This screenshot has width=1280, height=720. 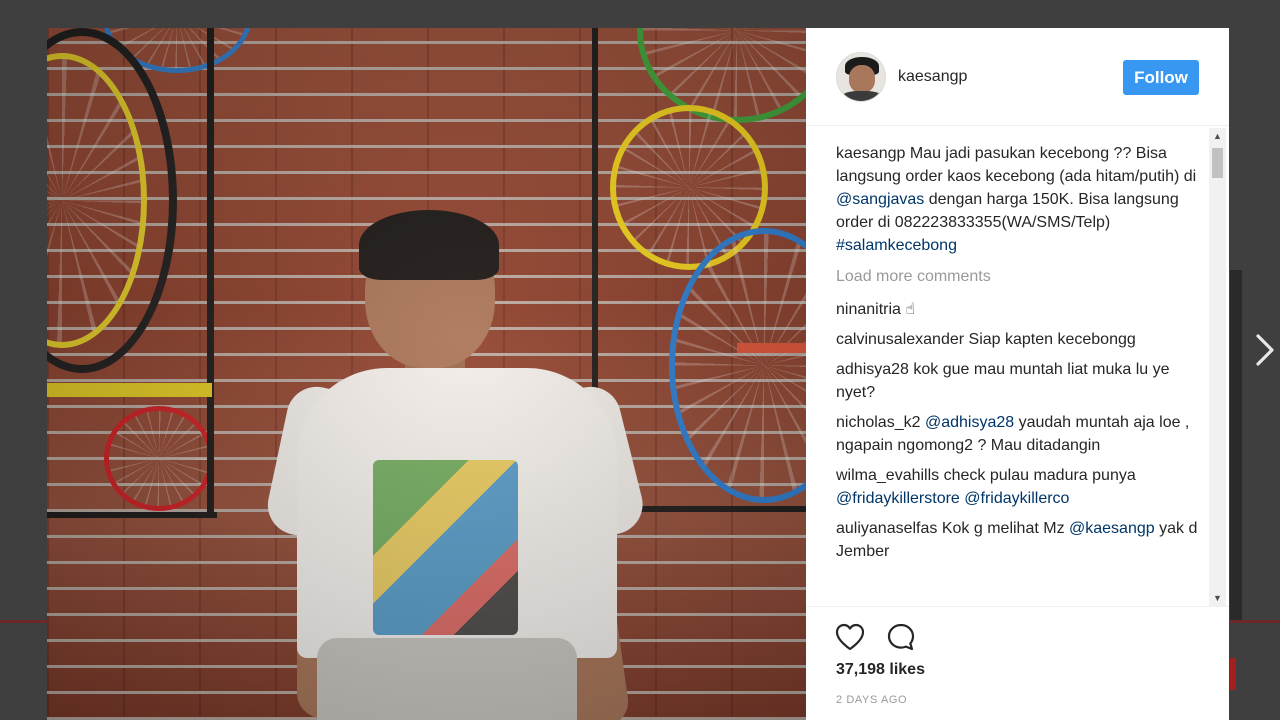 I want to click on caption-username: kaesangp, so click(x=870, y=153).